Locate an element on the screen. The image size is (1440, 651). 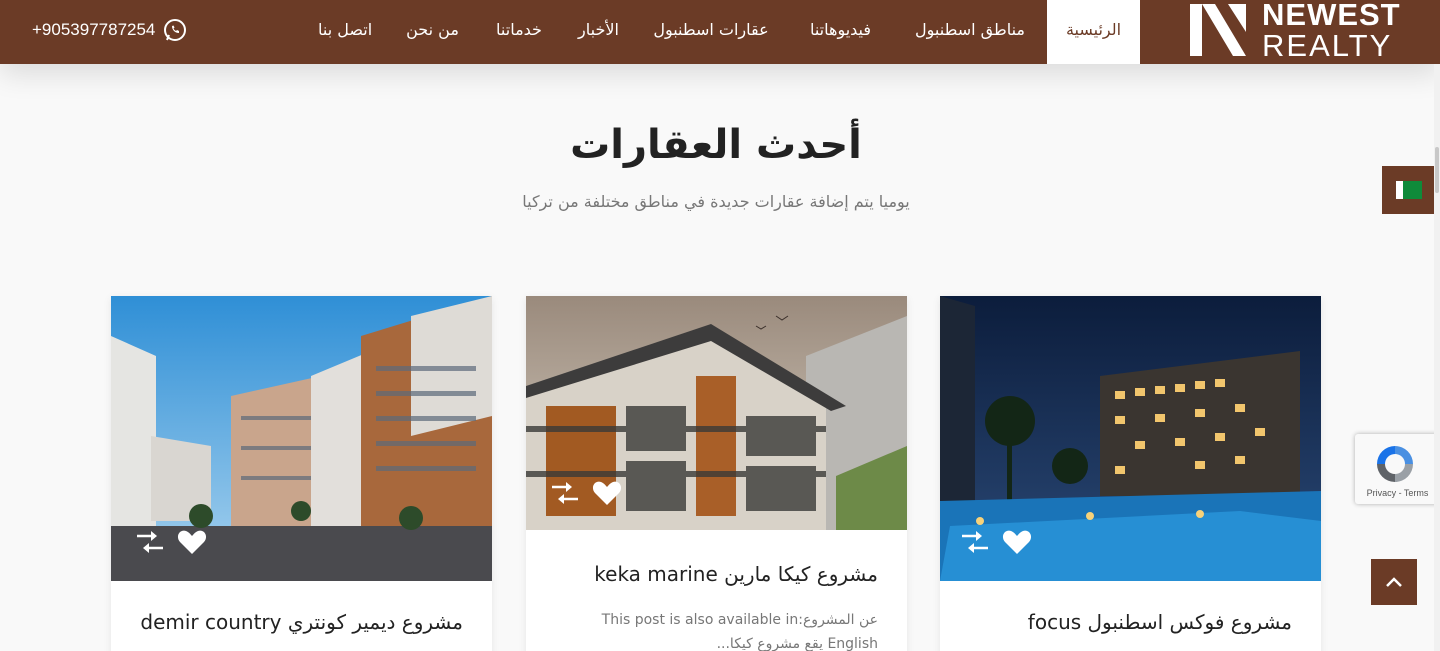
phone-link: +905397787254 is located at coordinates (109, 30).